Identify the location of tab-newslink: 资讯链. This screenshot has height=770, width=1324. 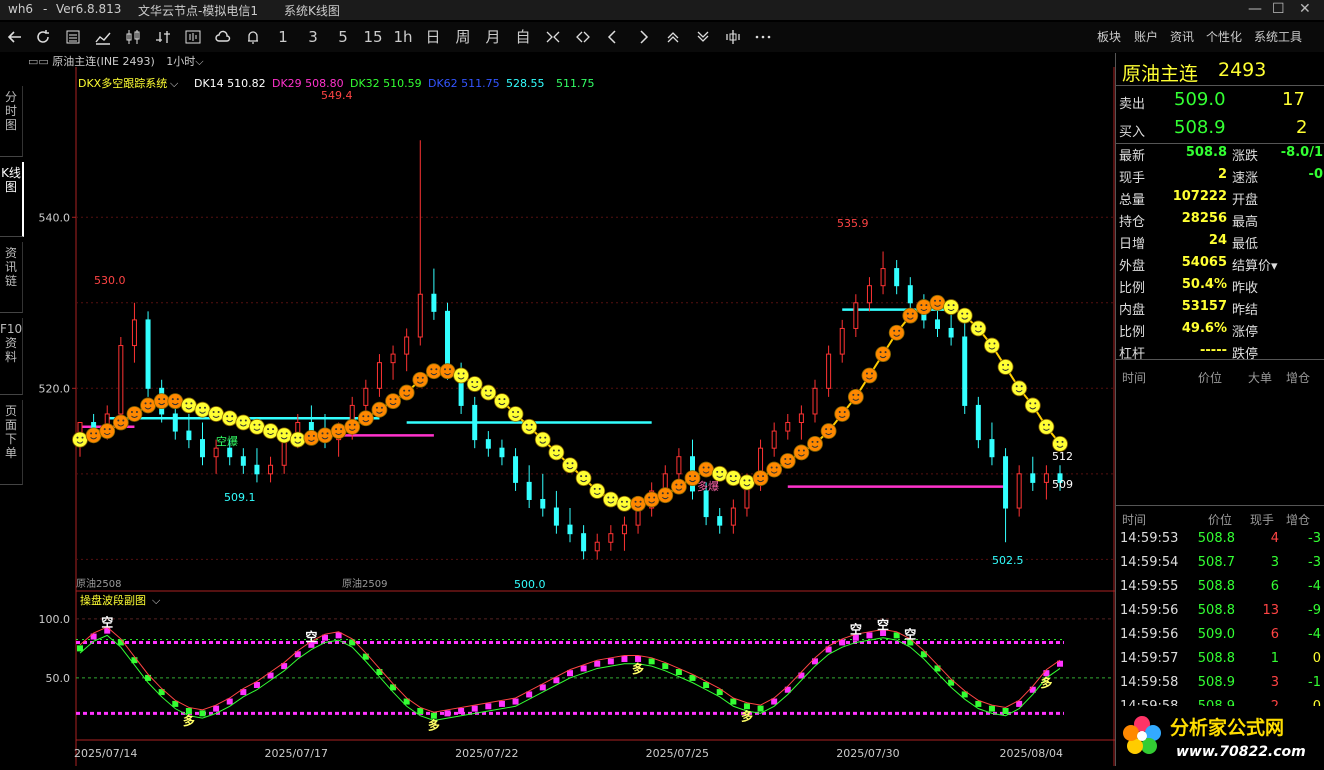
(11, 277).